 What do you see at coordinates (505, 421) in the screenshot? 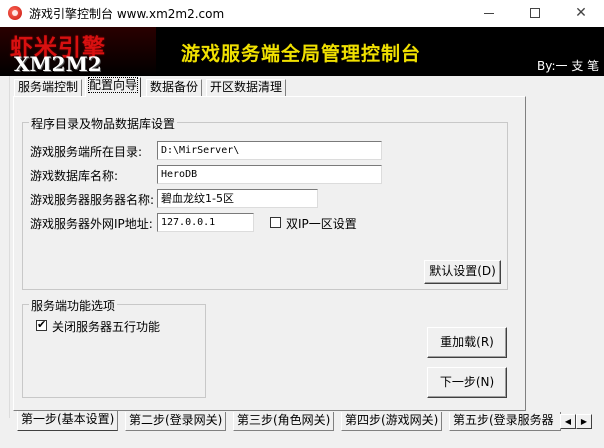
I see `tab-step5-login-server: 第五步(登录服务器` at bounding box center [505, 421].